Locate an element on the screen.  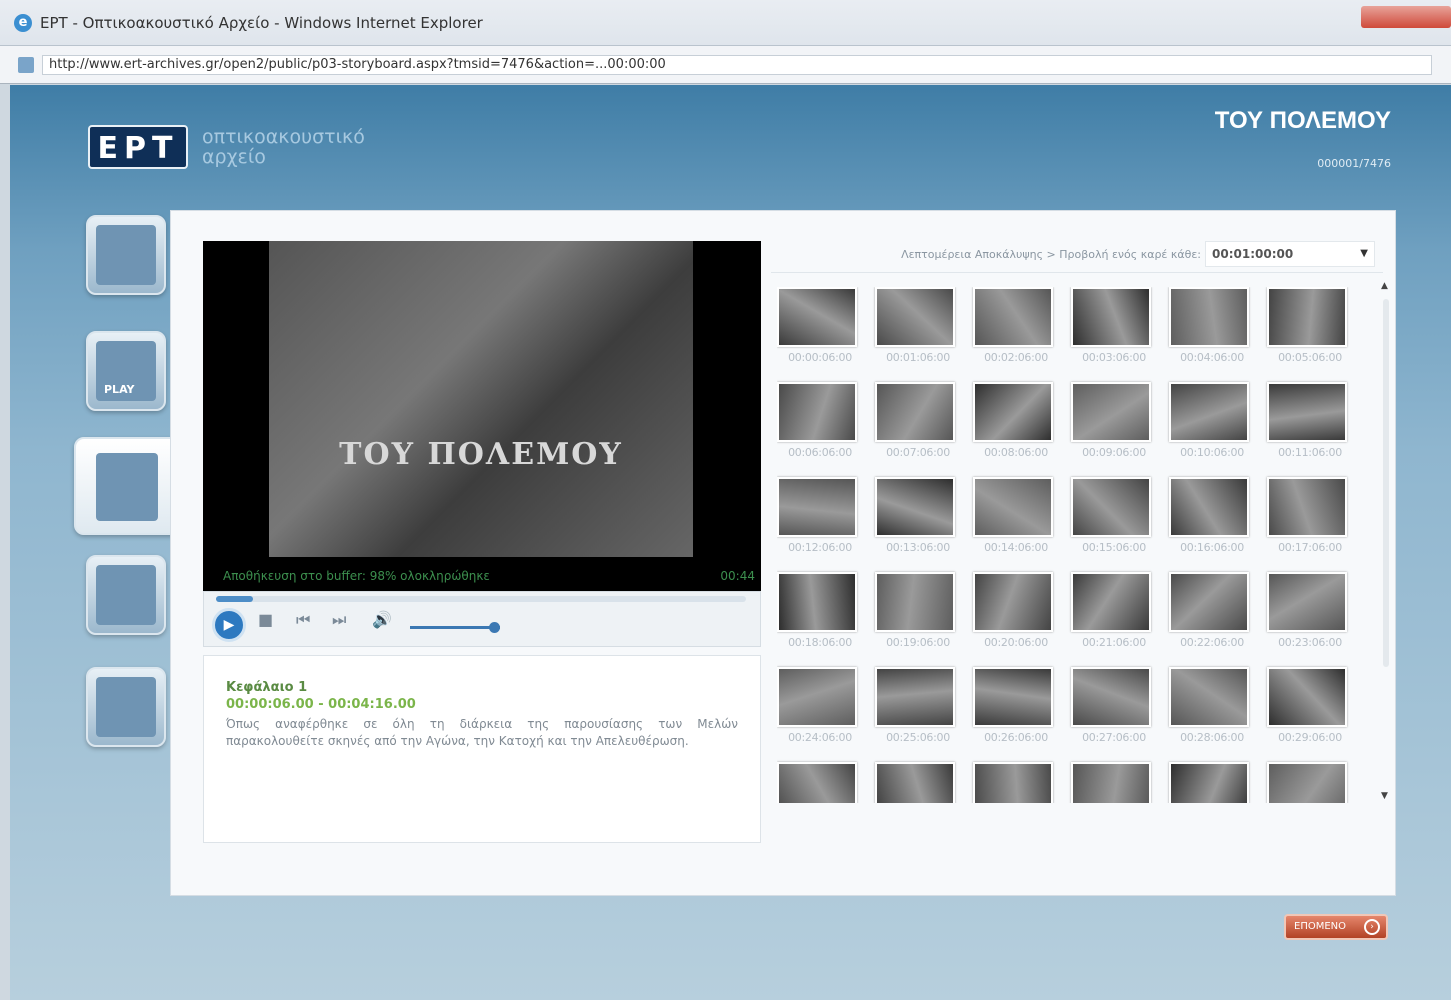
thumbnail: 00:16:06:00 is located at coordinates (1212, 515).